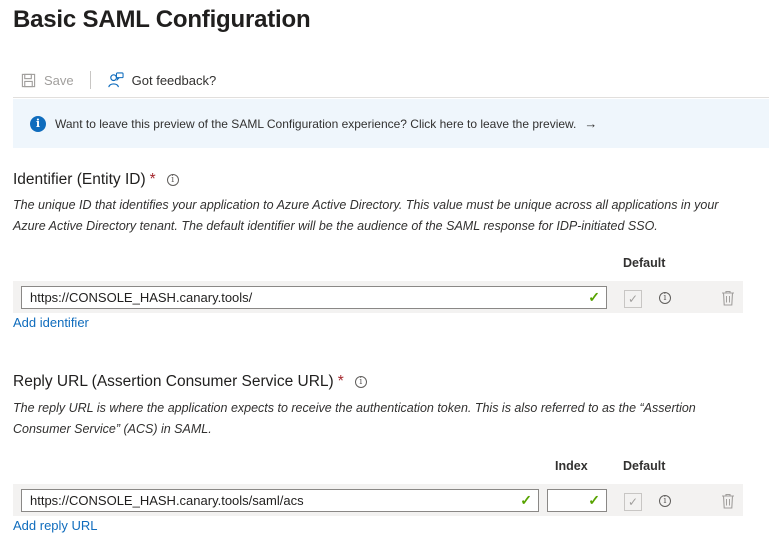  What do you see at coordinates (174, 80) in the screenshot?
I see `feedback-label: Got feedback?` at bounding box center [174, 80].